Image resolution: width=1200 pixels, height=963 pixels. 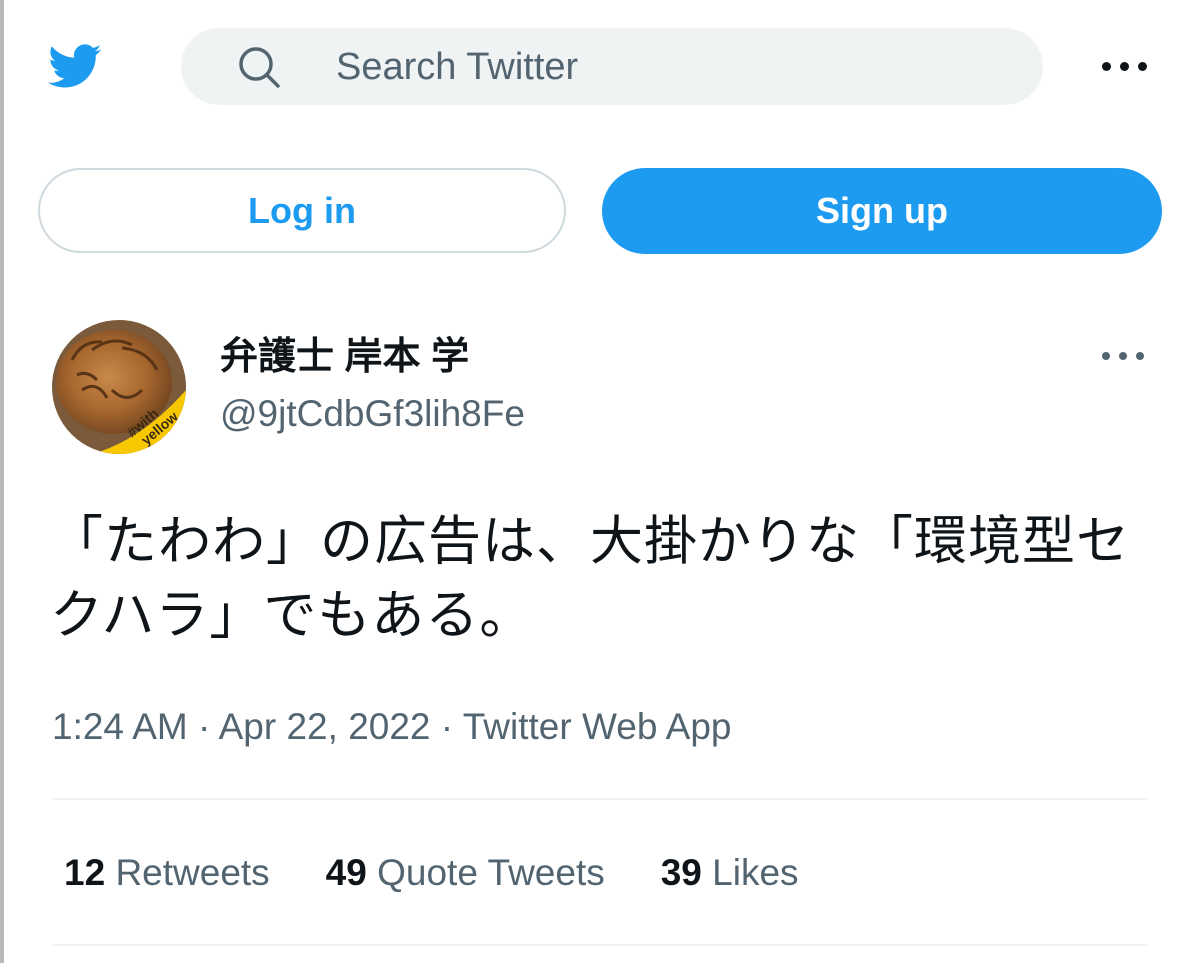 I want to click on avatar: #with yellow, so click(x=119, y=387).